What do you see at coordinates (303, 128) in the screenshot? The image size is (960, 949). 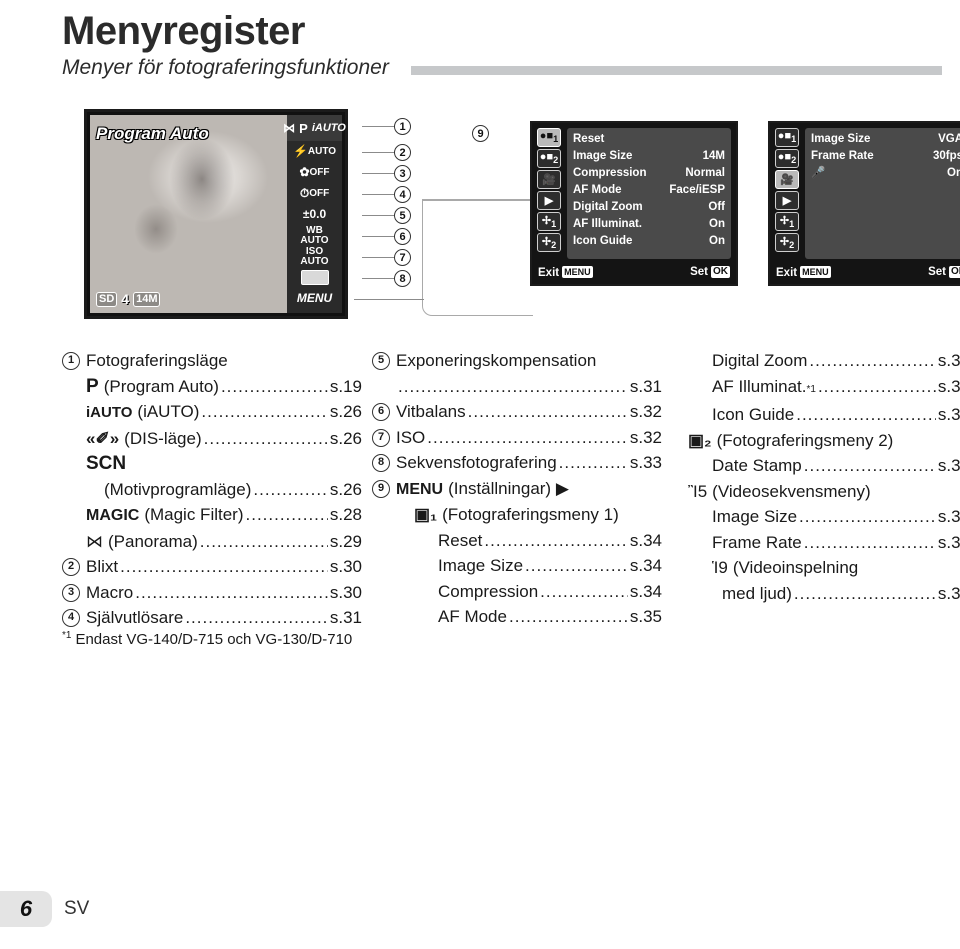 I see `mode-p-icon: P` at bounding box center [303, 128].